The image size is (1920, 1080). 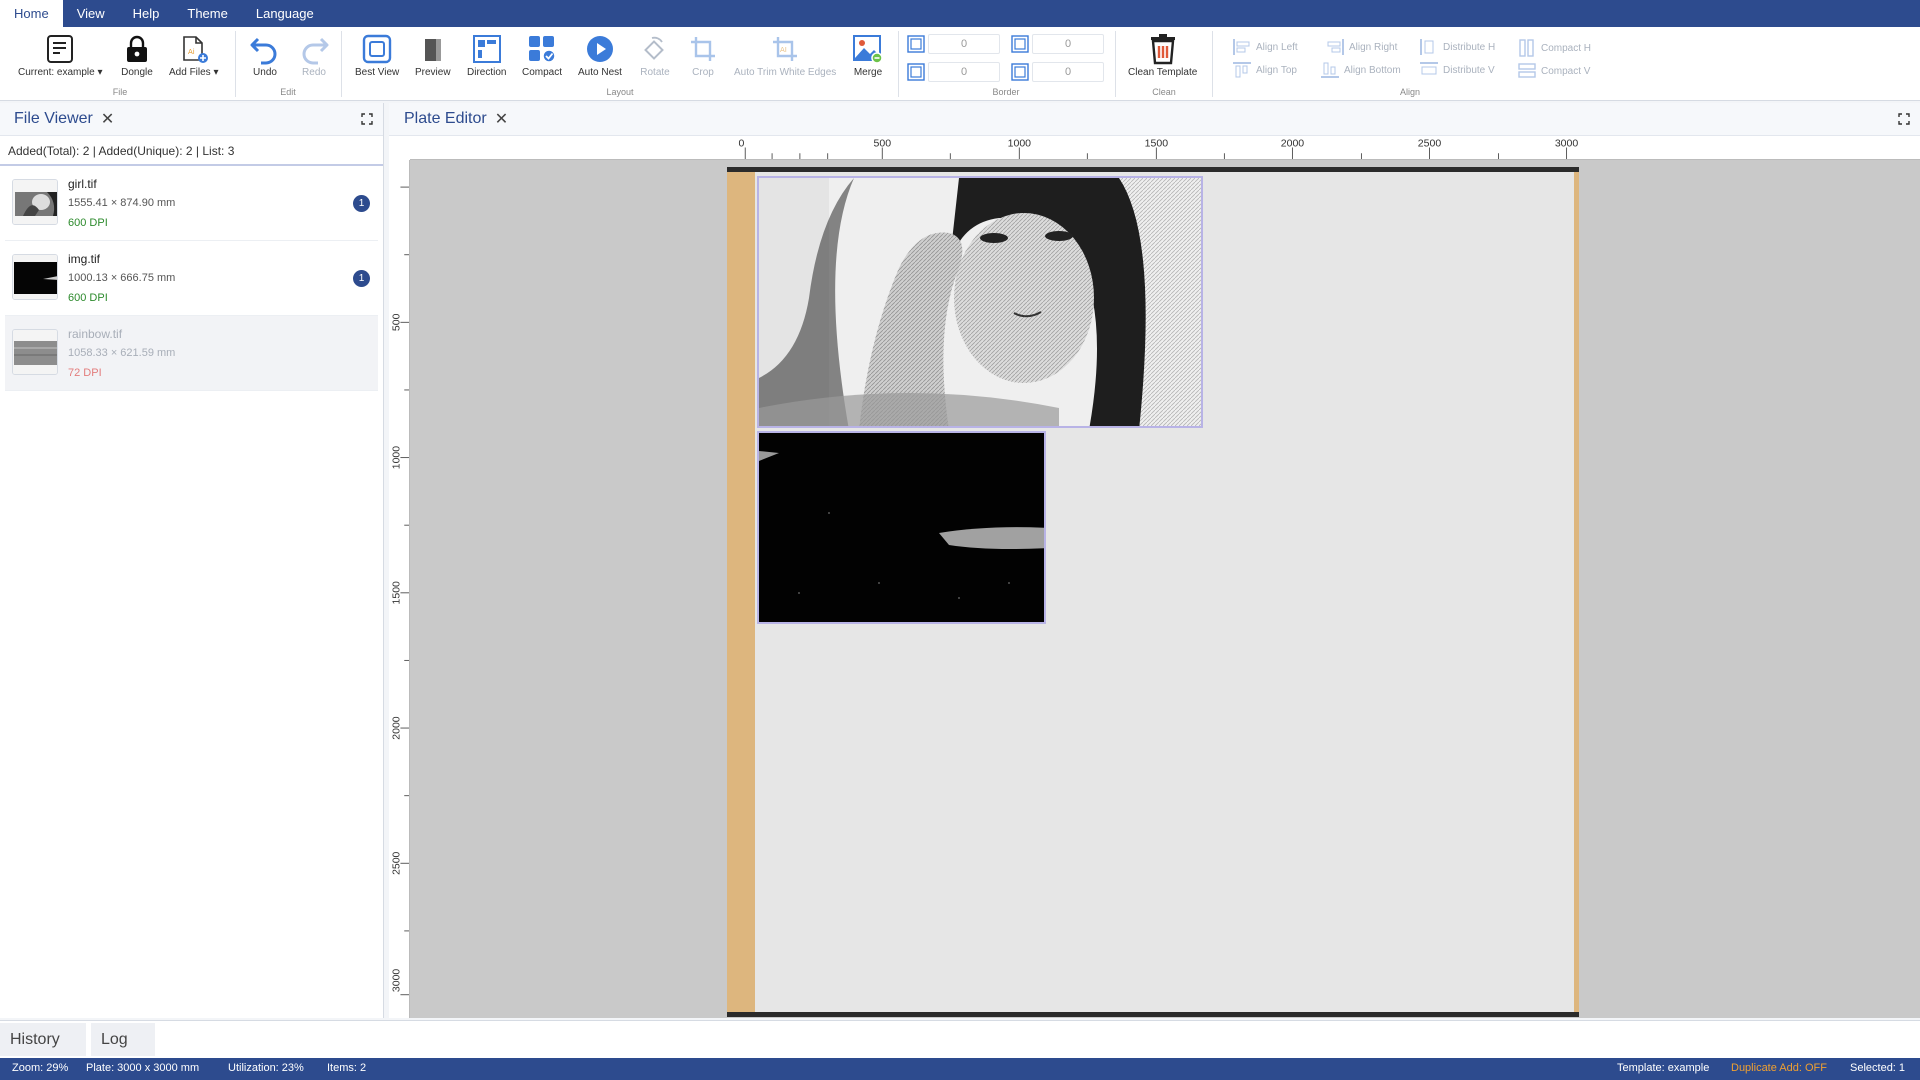 What do you see at coordinates (964, 44) in the screenshot?
I see `border-top-input: 0` at bounding box center [964, 44].